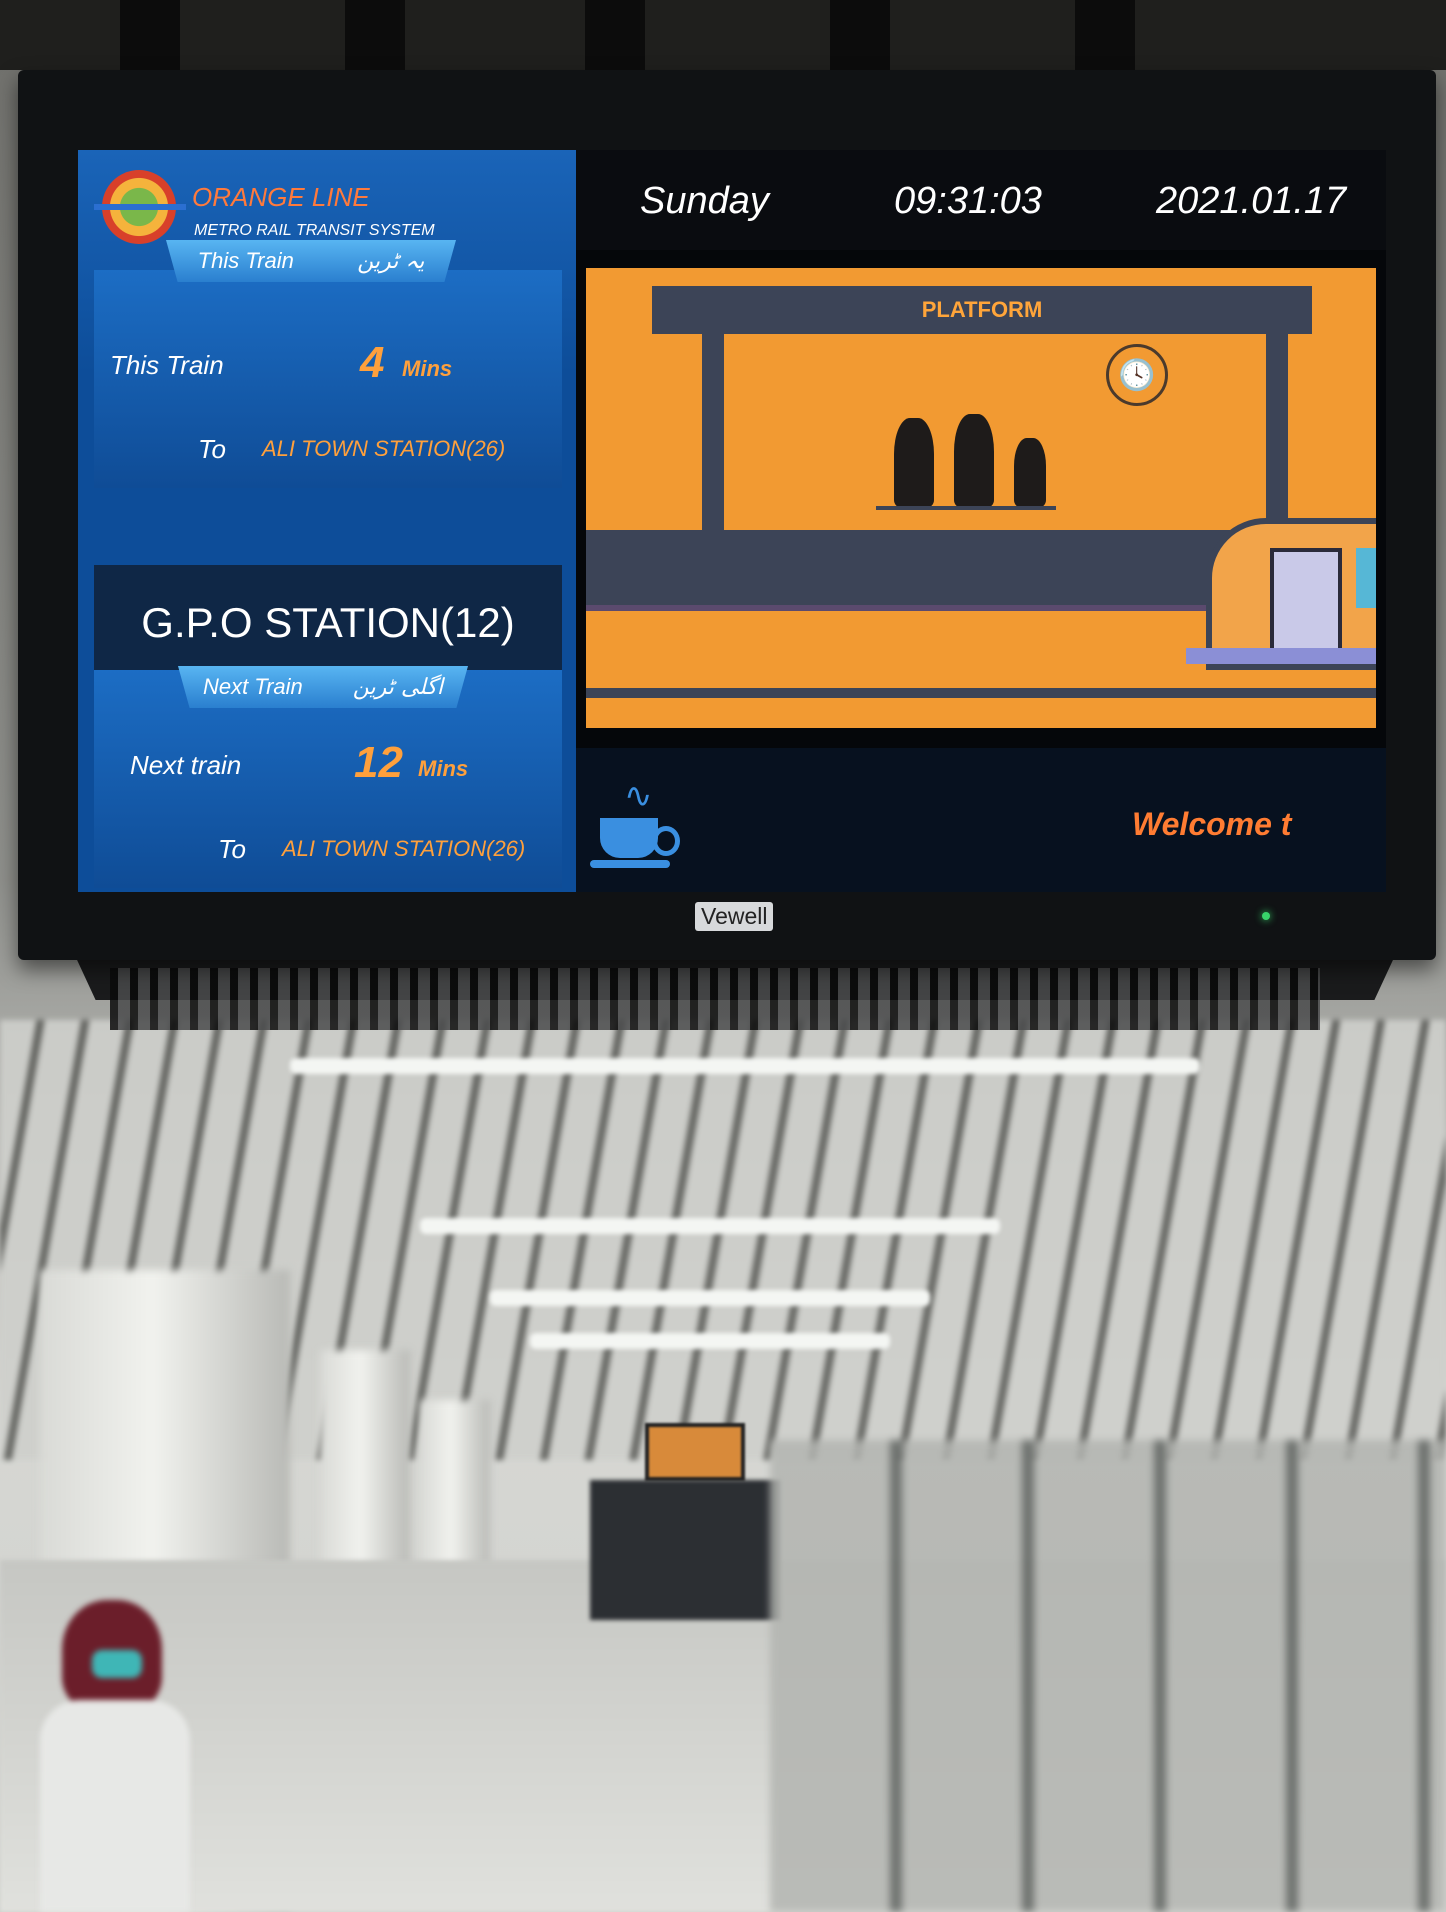  What do you see at coordinates (404, 848) in the screenshot?
I see `next-train-destination: ALI TOWN STATION(26)` at bounding box center [404, 848].